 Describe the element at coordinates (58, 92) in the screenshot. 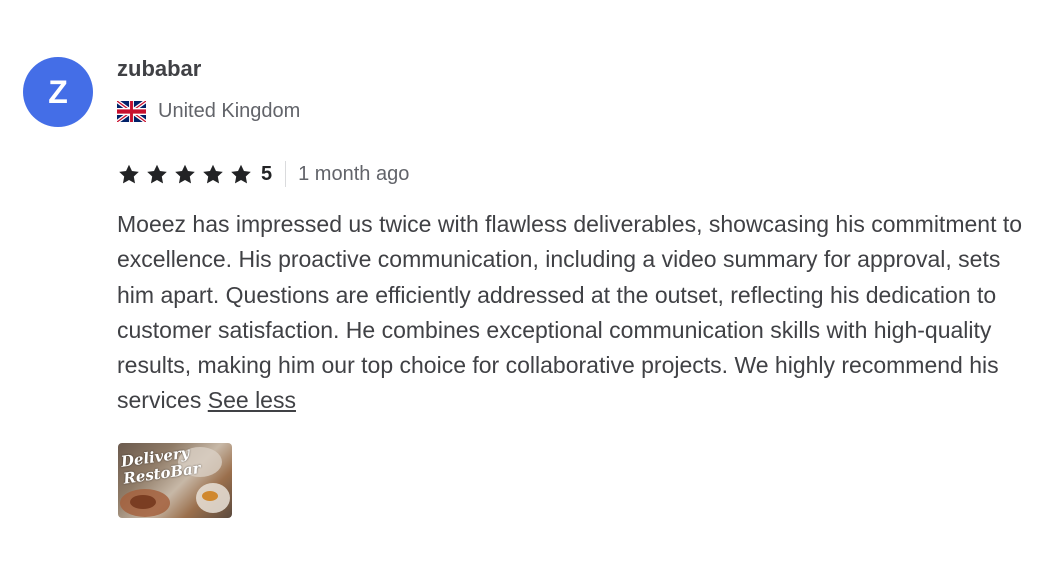

I see `avatar: Z` at that location.